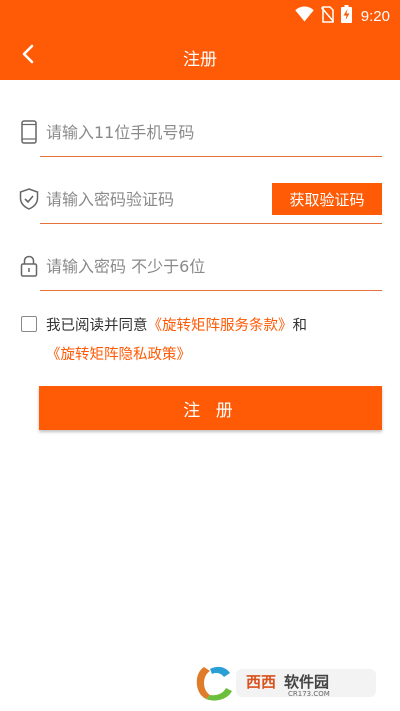 The width and height of the screenshot is (400, 711). I want to click on agreement-prefix: 我已阅读并同意, so click(97, 326).